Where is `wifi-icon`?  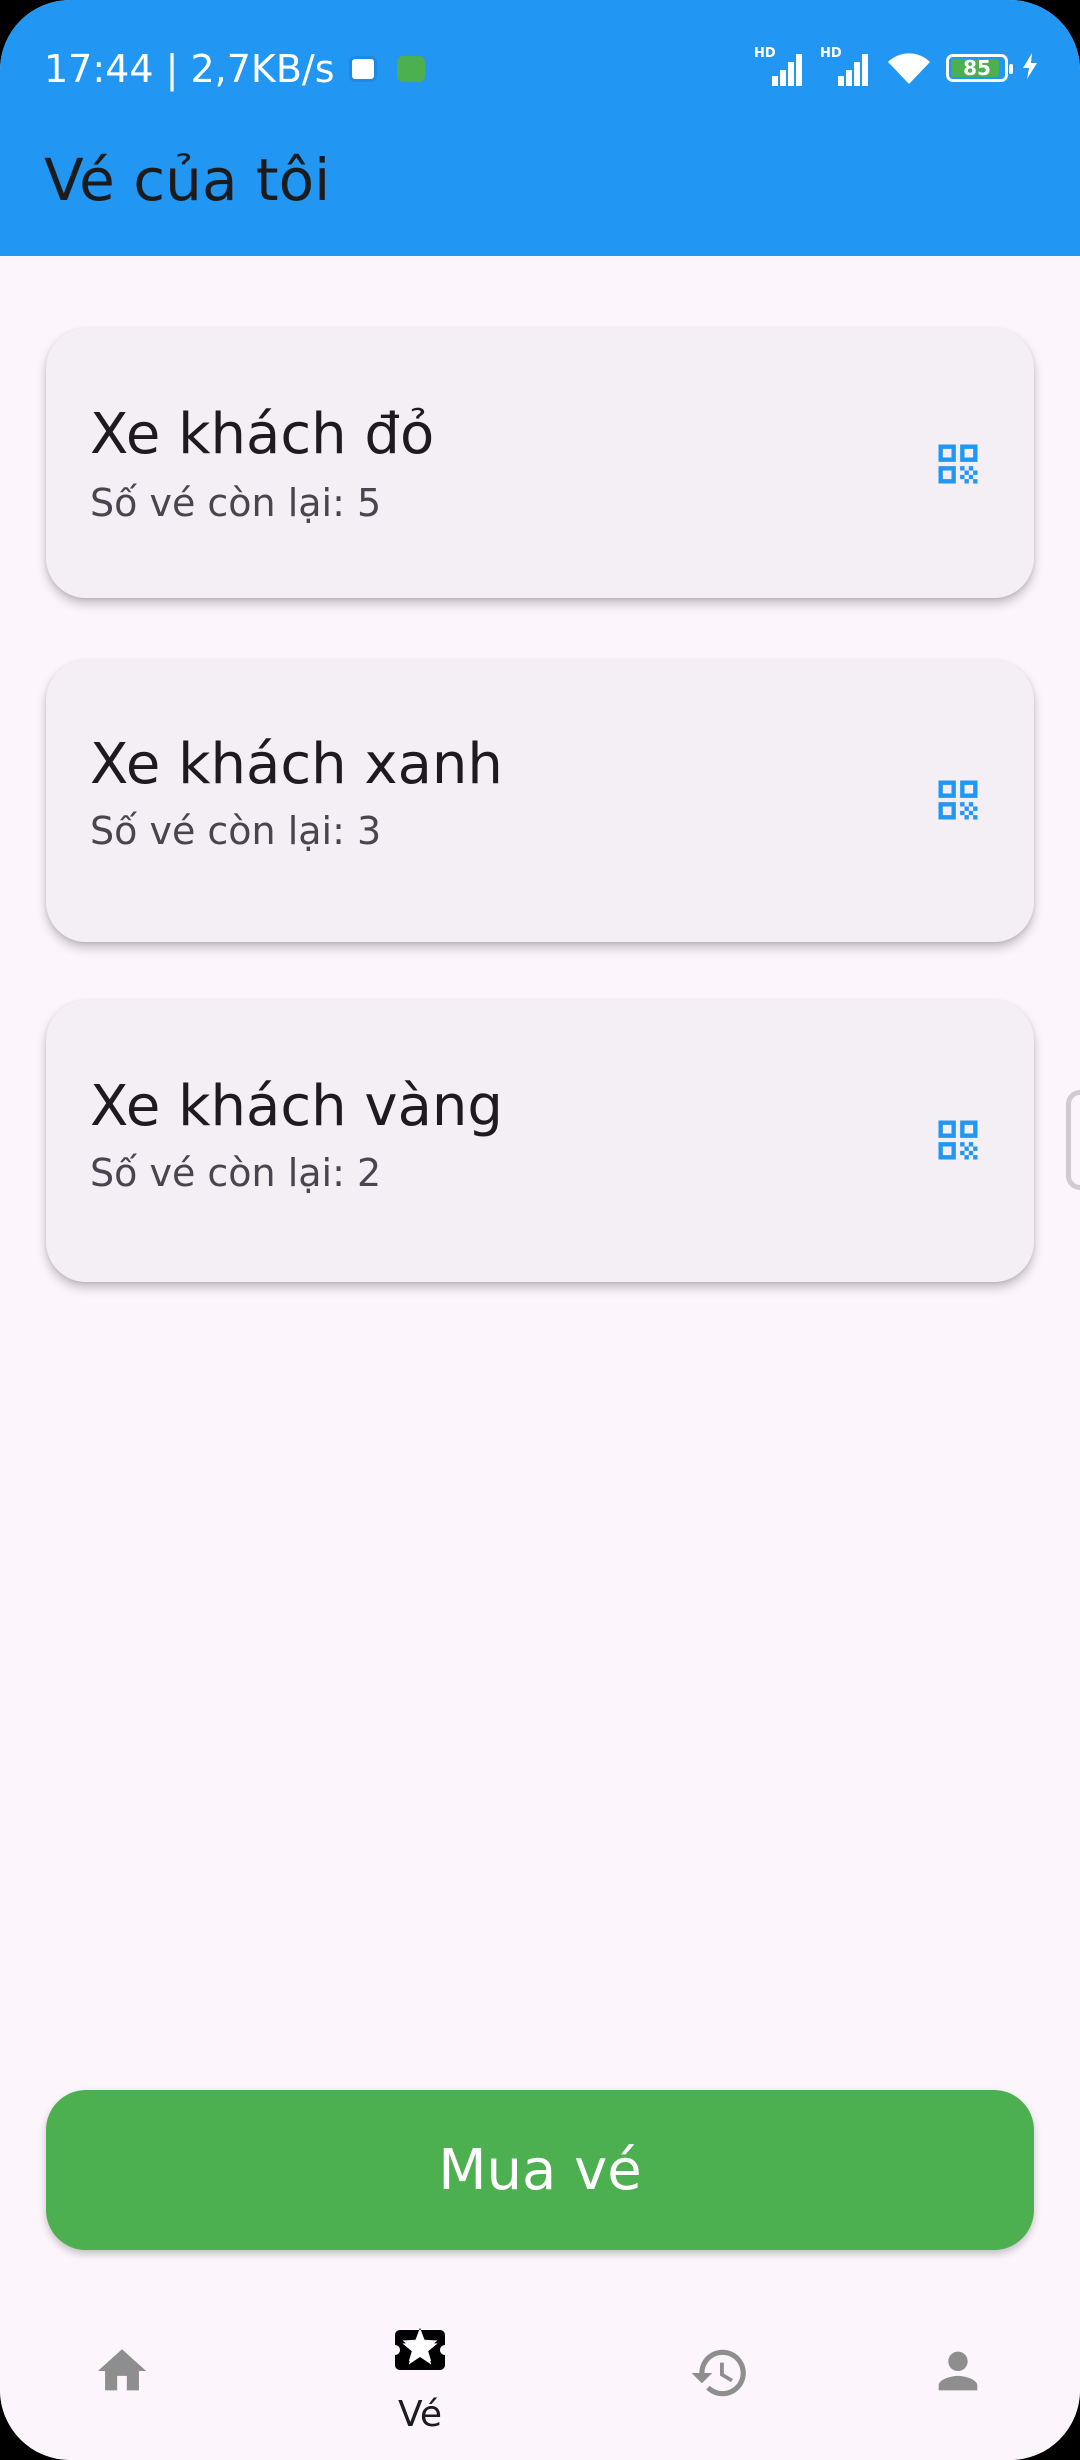
wifi-icon is located at coordinates (909, 68).